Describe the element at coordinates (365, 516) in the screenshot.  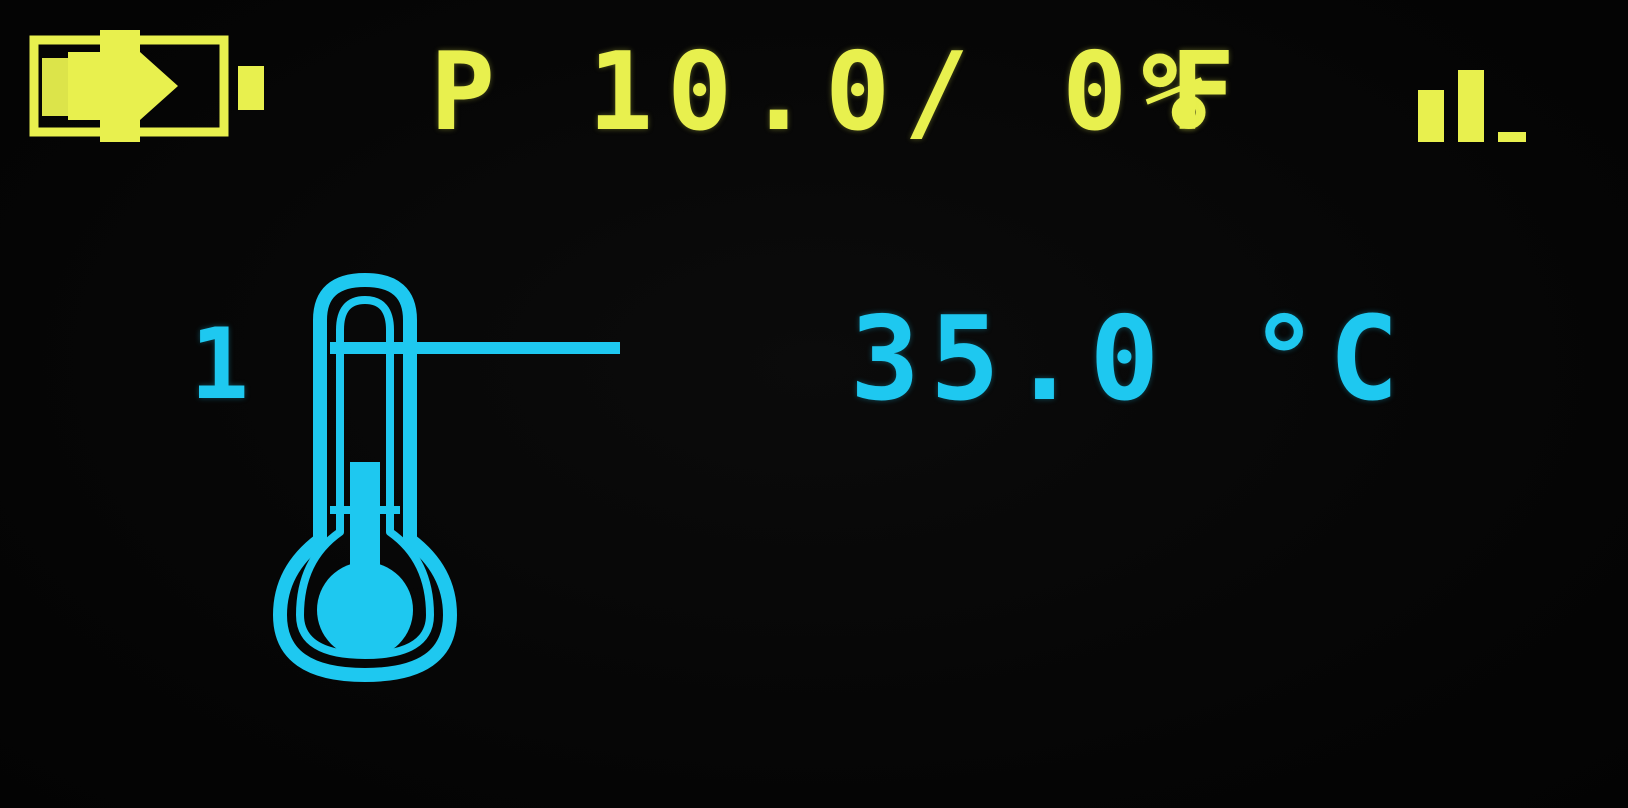
I see `thermometer-fill` at that location.